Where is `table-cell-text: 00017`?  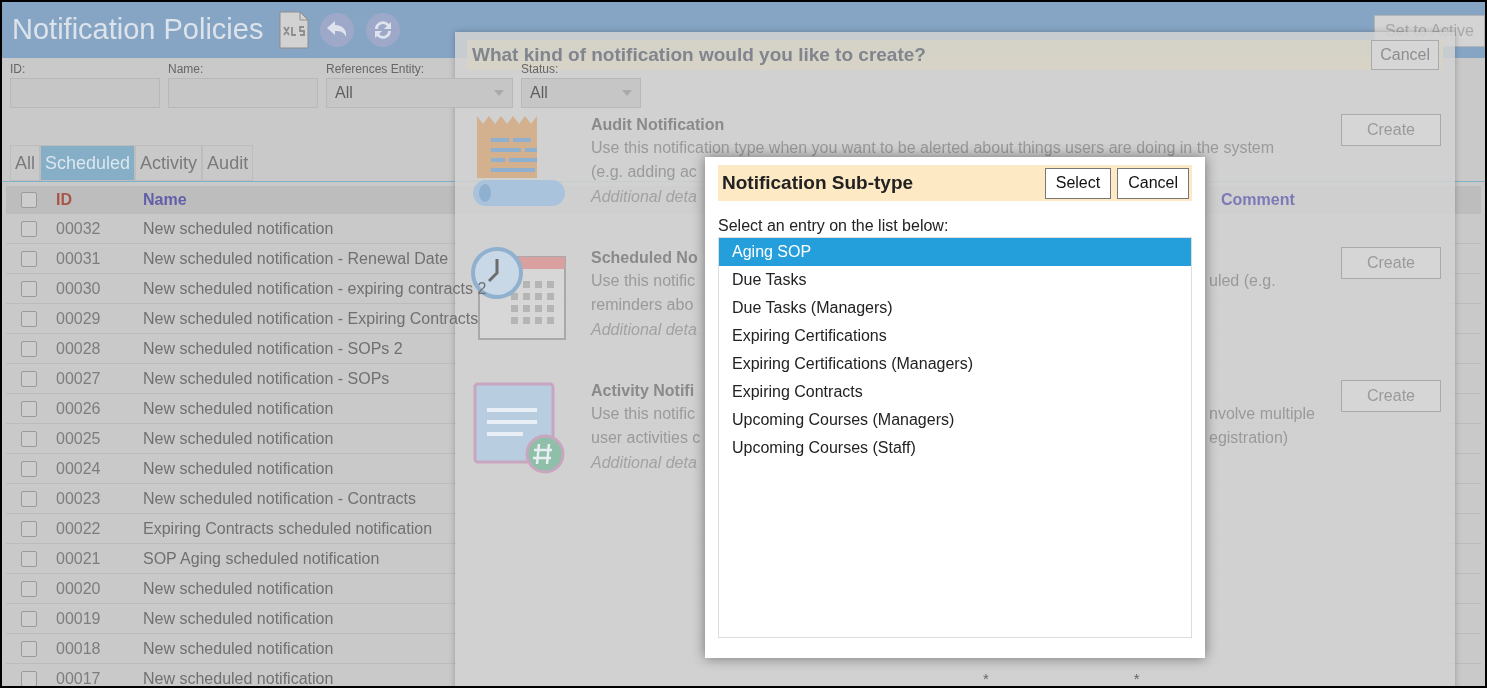
table-cell-text: 00017 is located at coordinates (79, 677).